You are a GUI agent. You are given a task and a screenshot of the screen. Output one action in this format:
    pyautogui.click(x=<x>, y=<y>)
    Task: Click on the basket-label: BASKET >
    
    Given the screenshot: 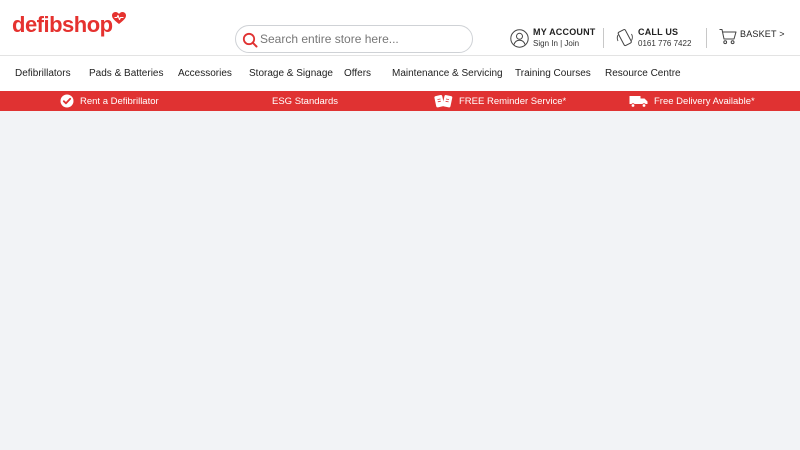 What is the action you would take?
    pyautogui.click(x=762, y=33)
    